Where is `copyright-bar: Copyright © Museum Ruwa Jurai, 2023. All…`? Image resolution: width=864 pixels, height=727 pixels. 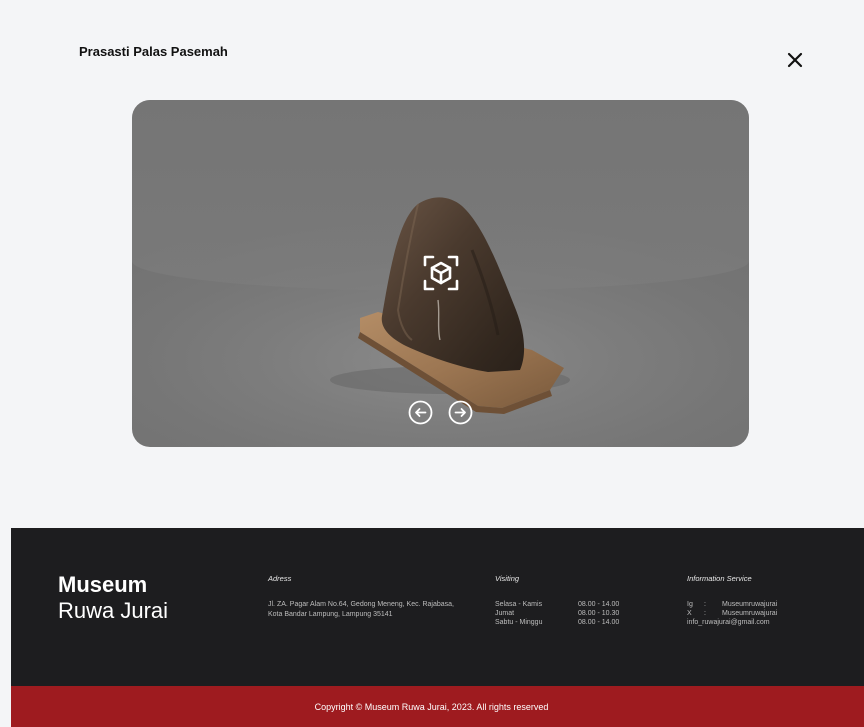
copyright-bar: Copyright © Museum Ruwa Jurai, 2023. All… is located at coordinates (437, 706).